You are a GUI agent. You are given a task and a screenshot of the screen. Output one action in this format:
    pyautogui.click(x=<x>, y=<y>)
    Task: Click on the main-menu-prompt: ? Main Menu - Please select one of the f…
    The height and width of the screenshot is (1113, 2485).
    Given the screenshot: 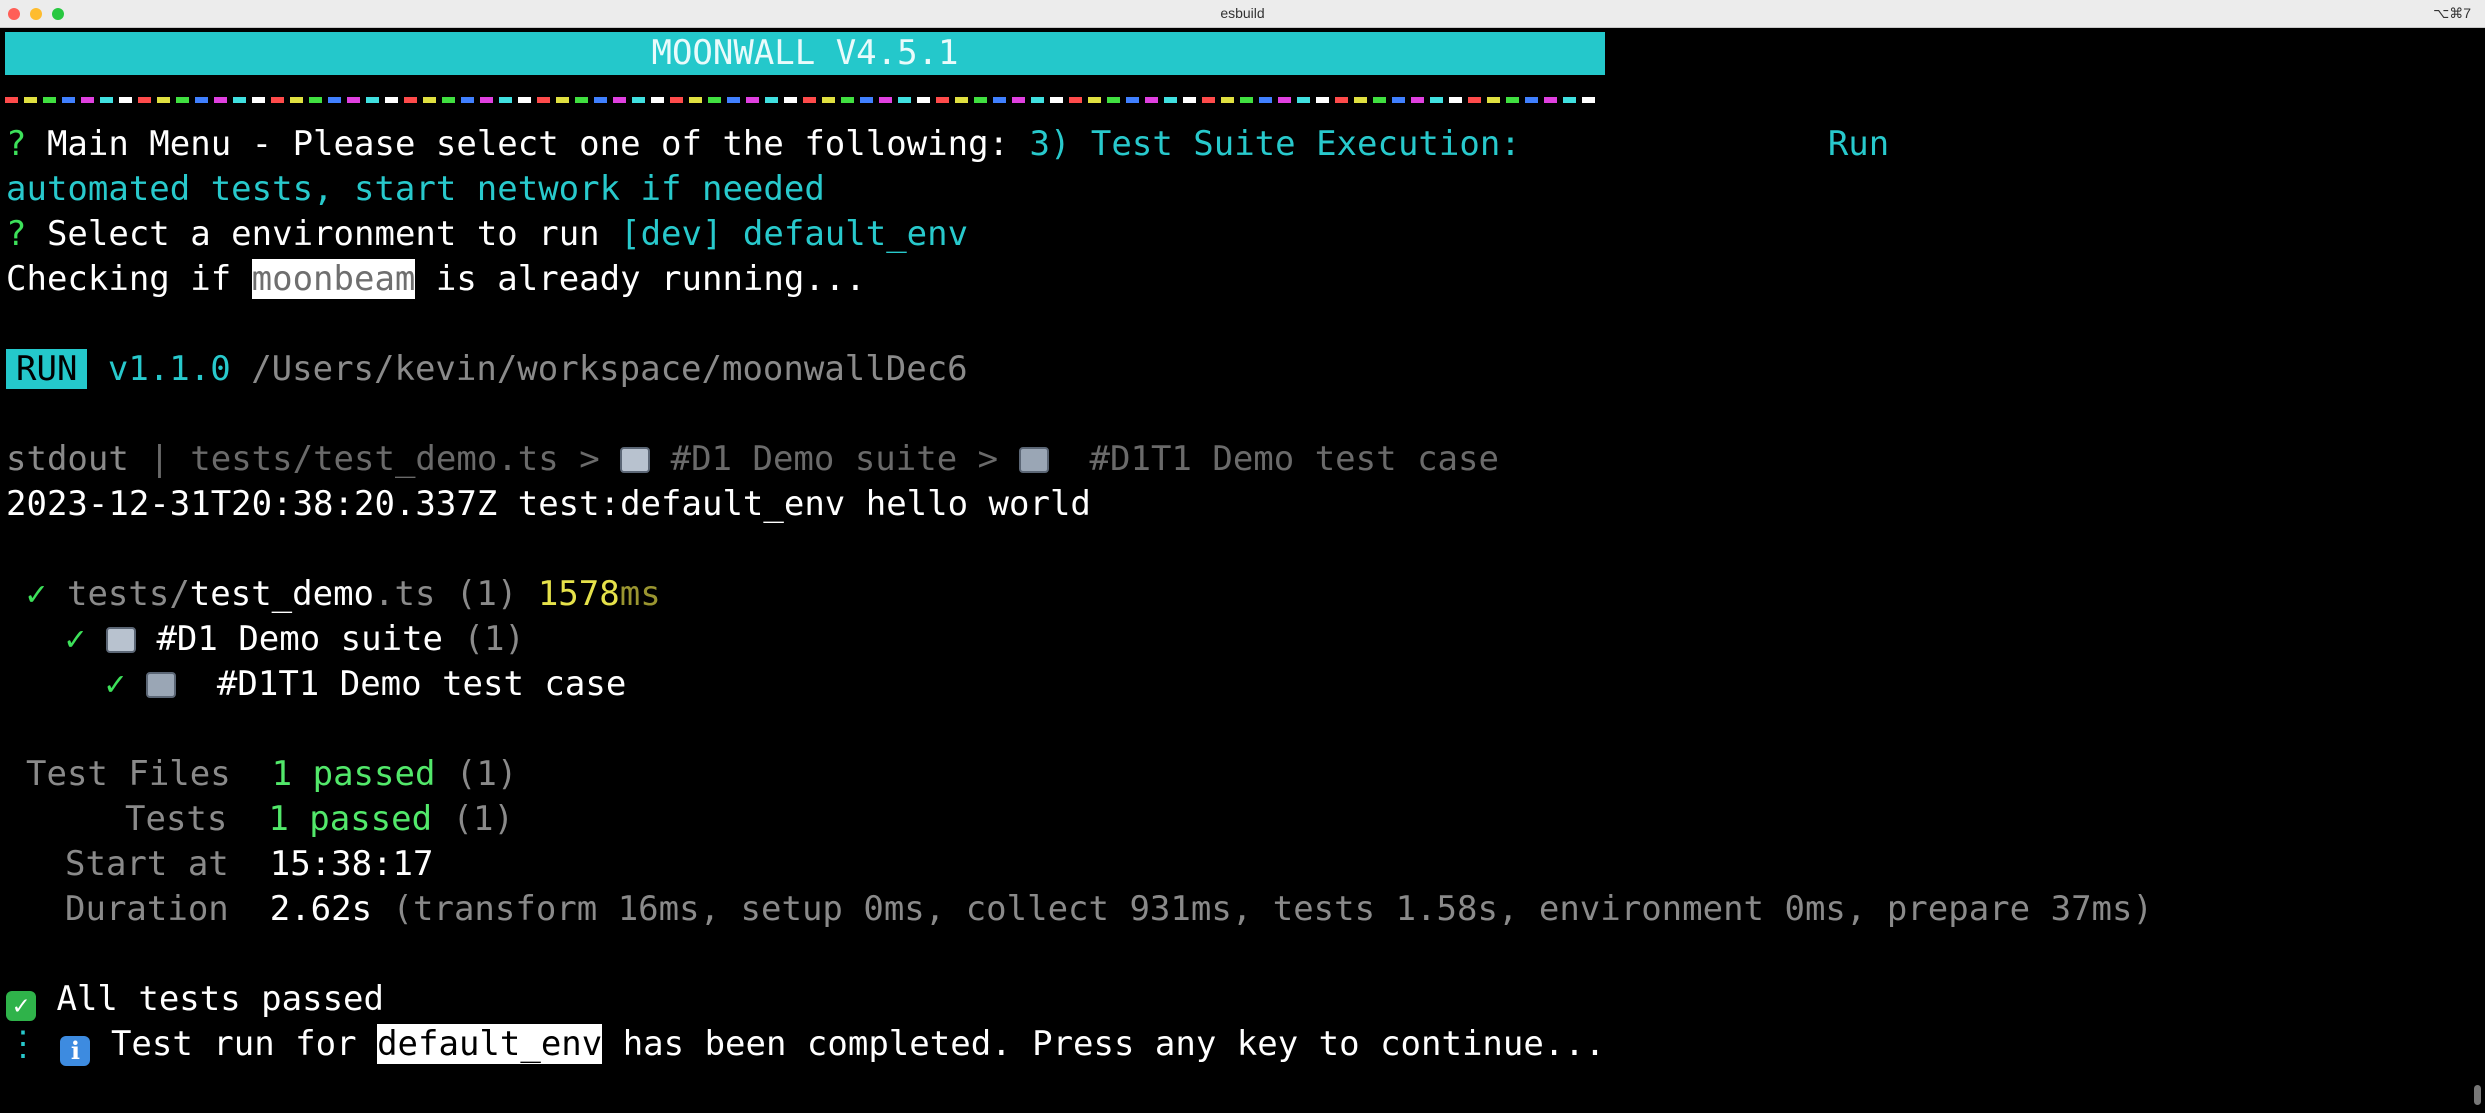 What is the action you would take?
    pyautogui.click(x=947, y=144)
    